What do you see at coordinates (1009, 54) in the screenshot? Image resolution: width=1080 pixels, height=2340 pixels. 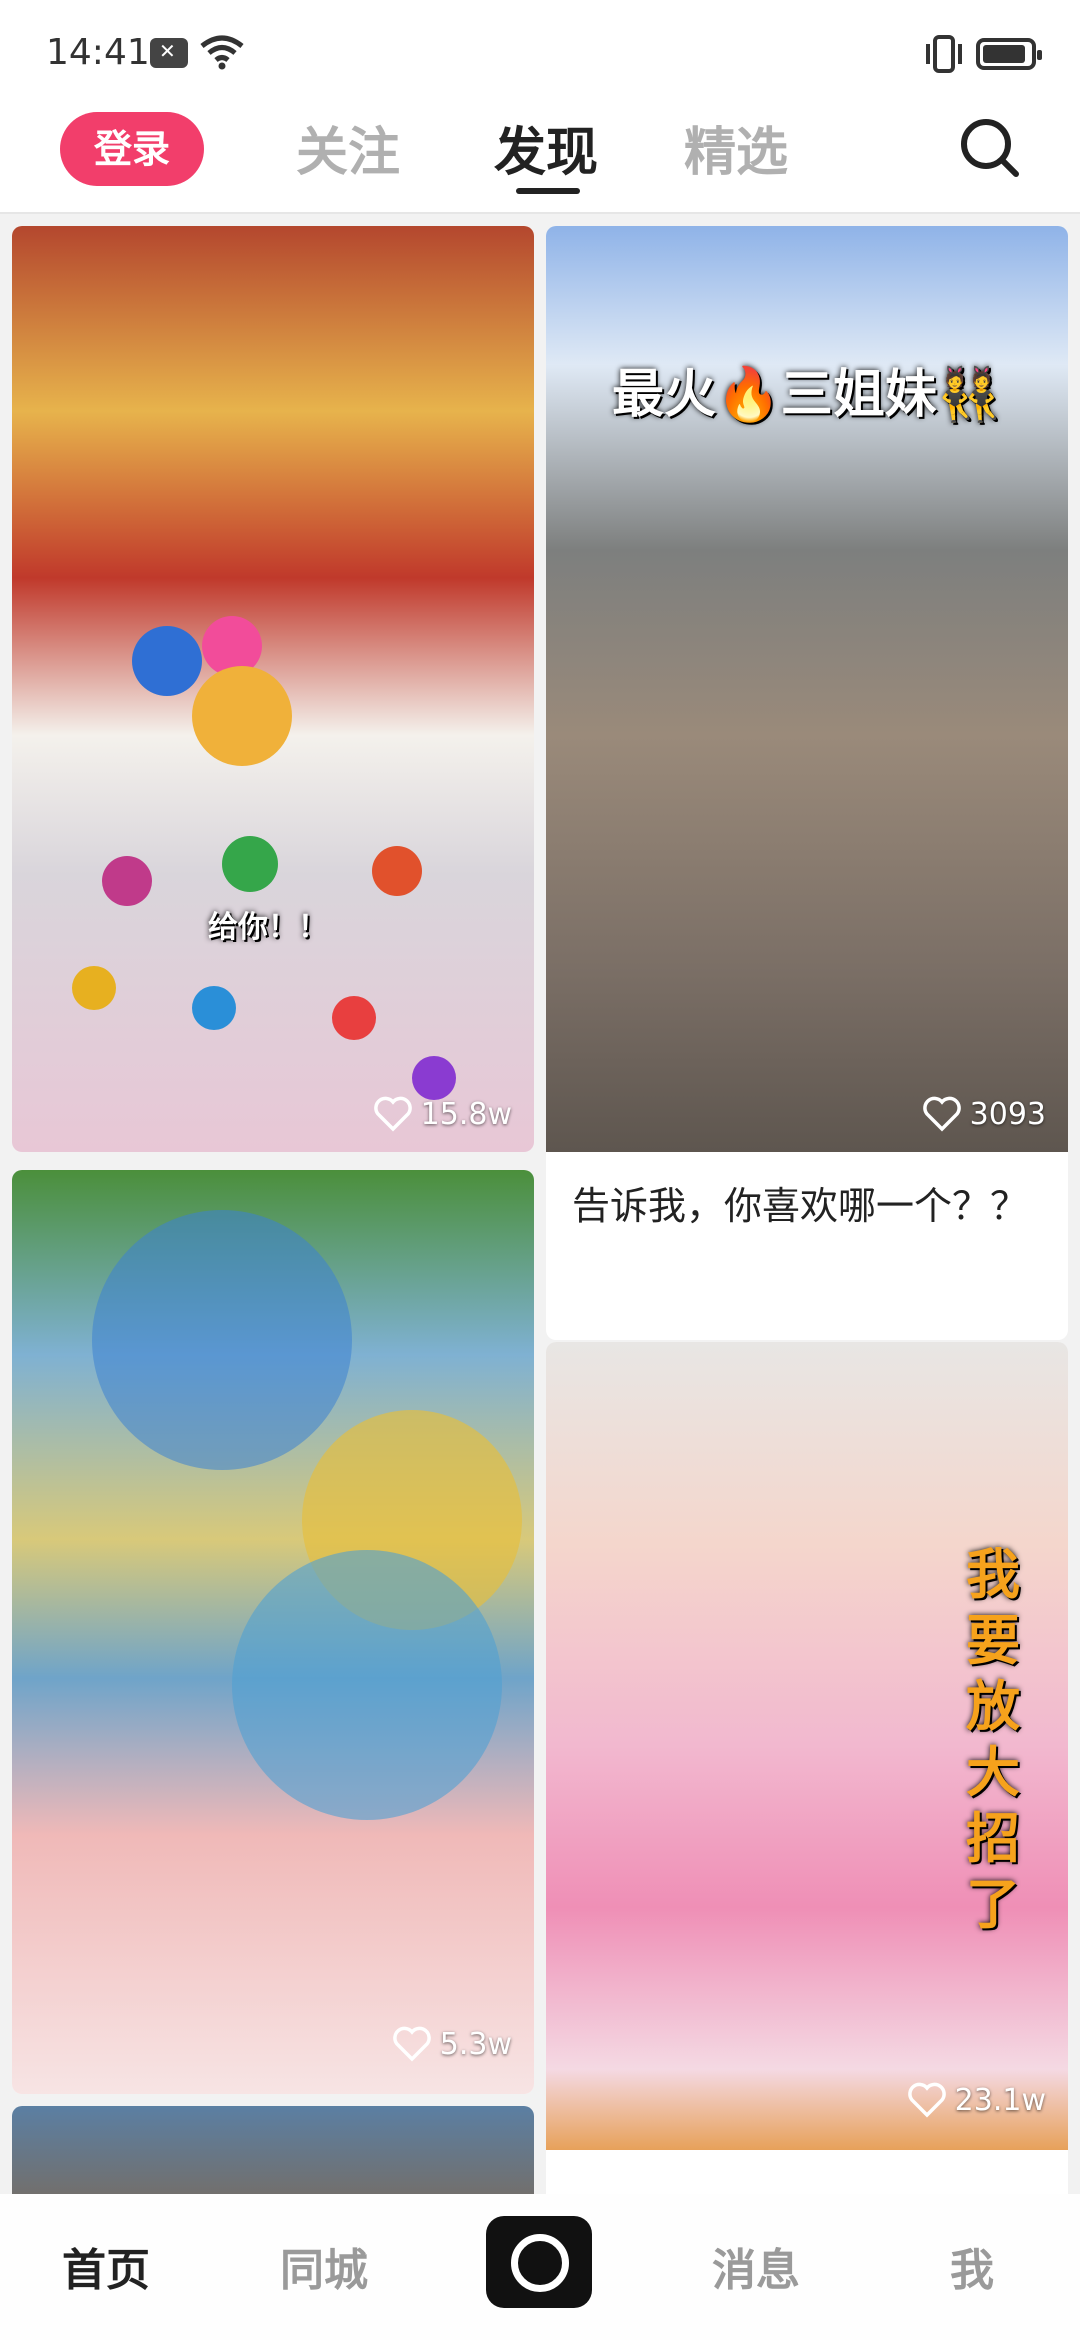 I see `battery-icon` at bounding box center [1009, 54].